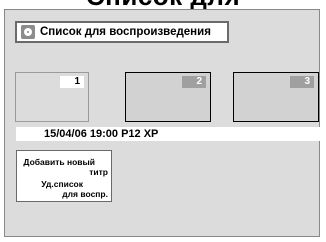 This screenshot has height=242, width=326. I want to click on title-info-bar: 15/04/06 19:00 P12 XP, so click(168, 134).